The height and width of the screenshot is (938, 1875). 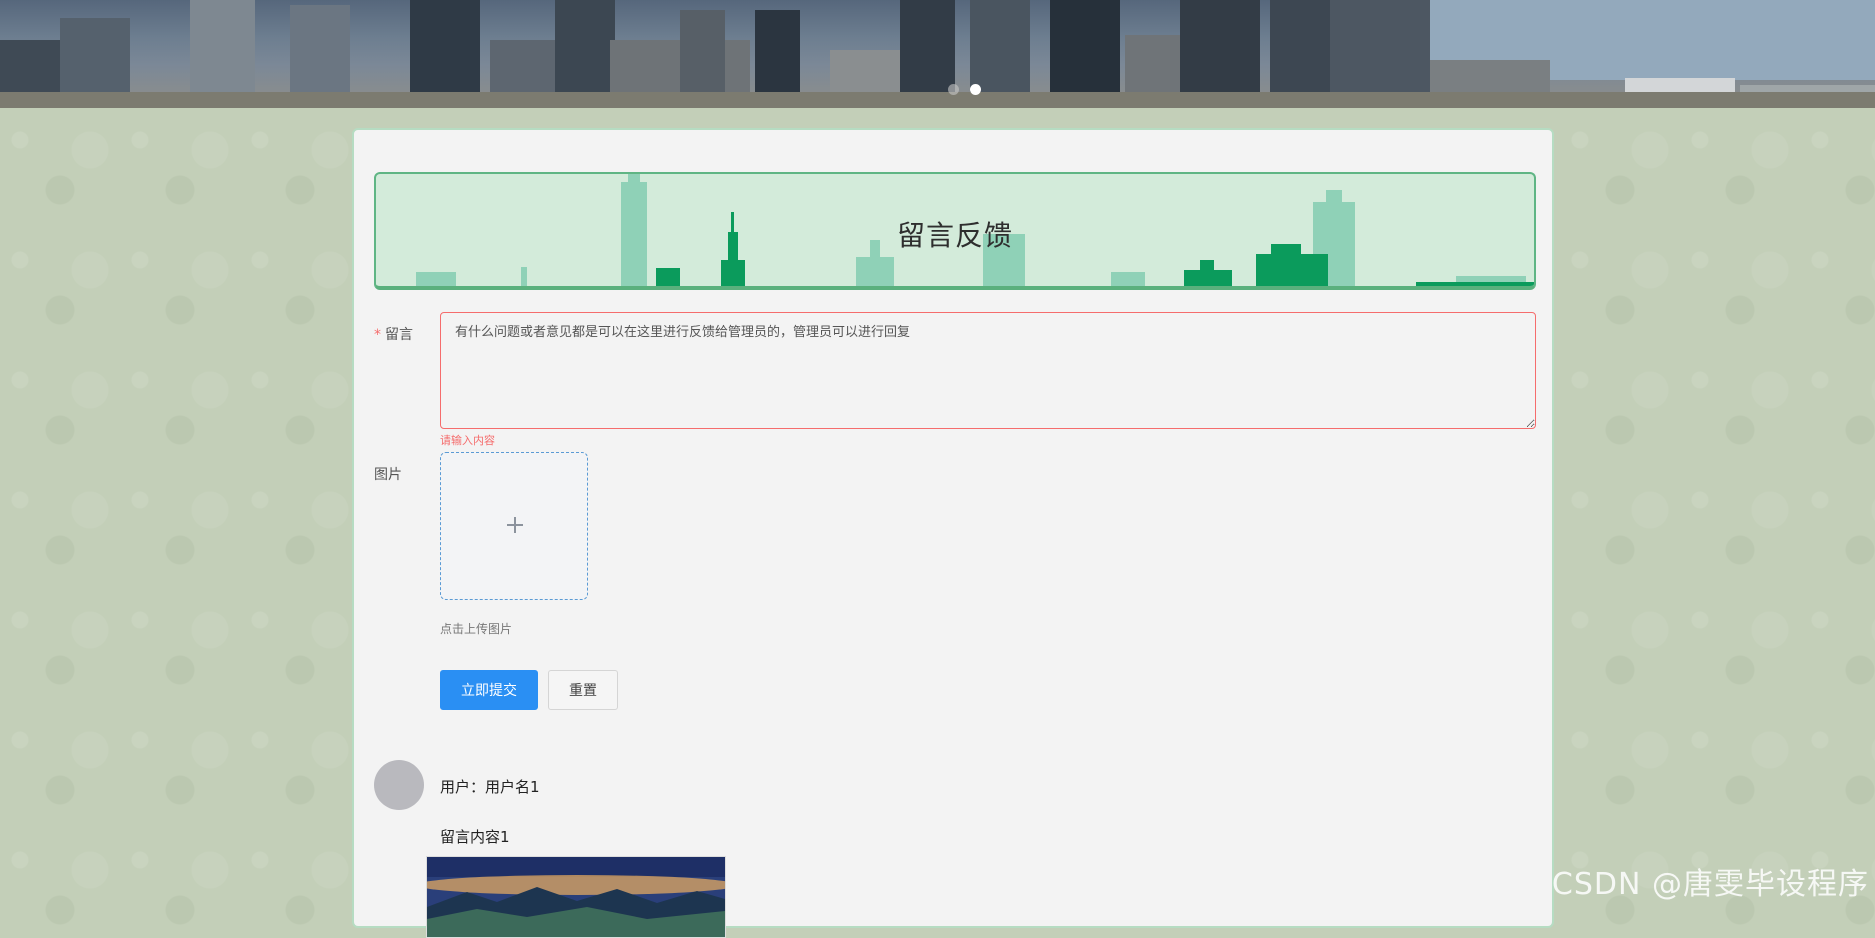 I want to click on page-title: 留言反馈, so click(x=954, y=235).